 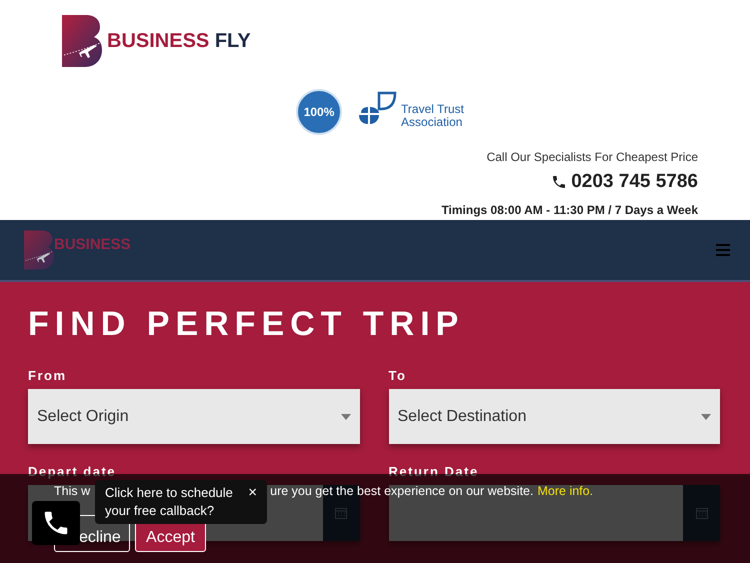 What do you see at coordinates (569, 210) in the screenshot?
I see `opening-hours: Timings 08:00 AM - 11:30 PM / 7 Days a Week` at bounding box center [569, 210].